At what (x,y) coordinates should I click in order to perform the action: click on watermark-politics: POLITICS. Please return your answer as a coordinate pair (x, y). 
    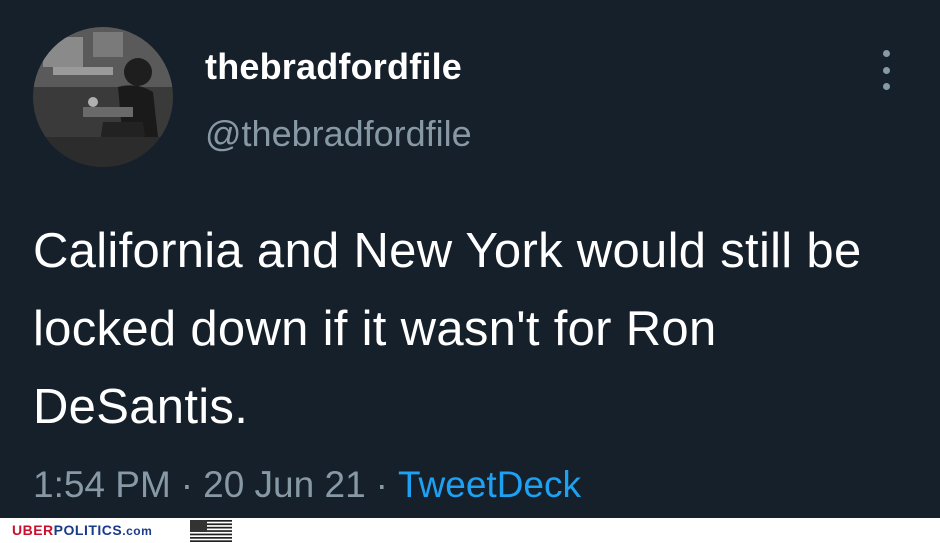
    Looking at the image, I should click on (88, 530).